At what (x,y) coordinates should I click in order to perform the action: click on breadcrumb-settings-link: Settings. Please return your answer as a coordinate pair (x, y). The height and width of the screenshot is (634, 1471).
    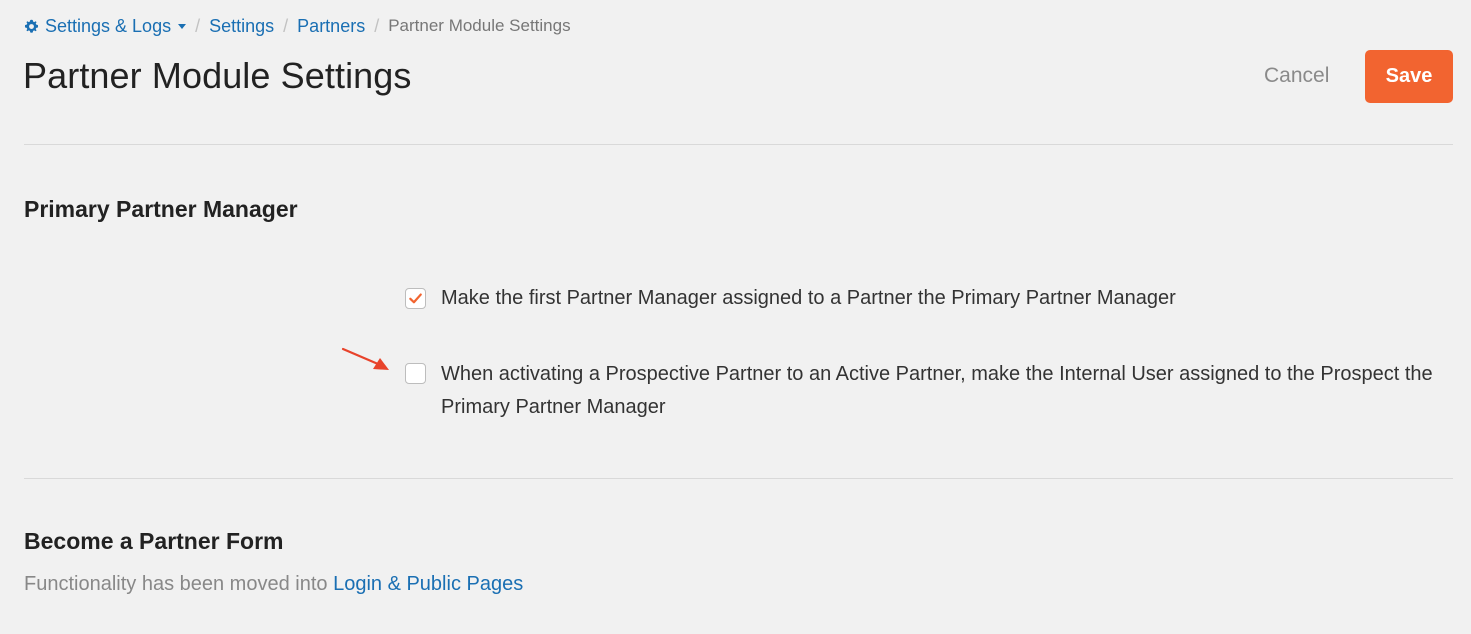
    Looking at the image, I should click on (241, 26).